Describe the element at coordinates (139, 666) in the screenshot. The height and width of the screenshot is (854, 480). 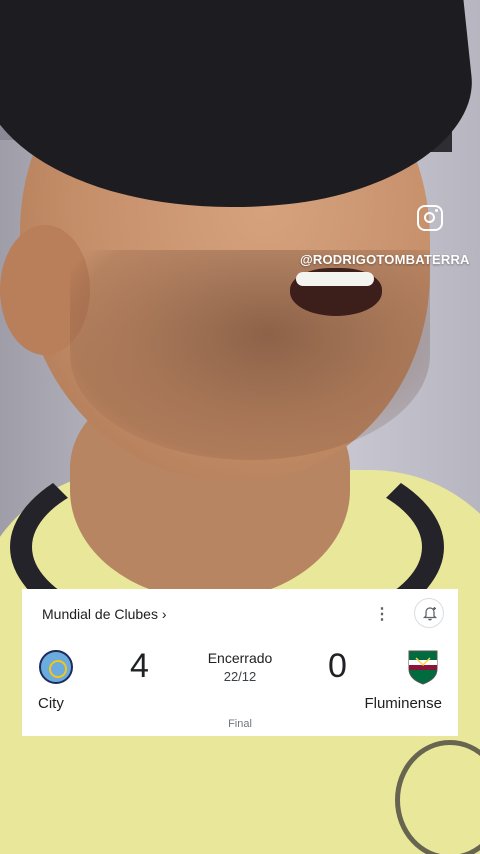
I see `home-score: 4` at that location.